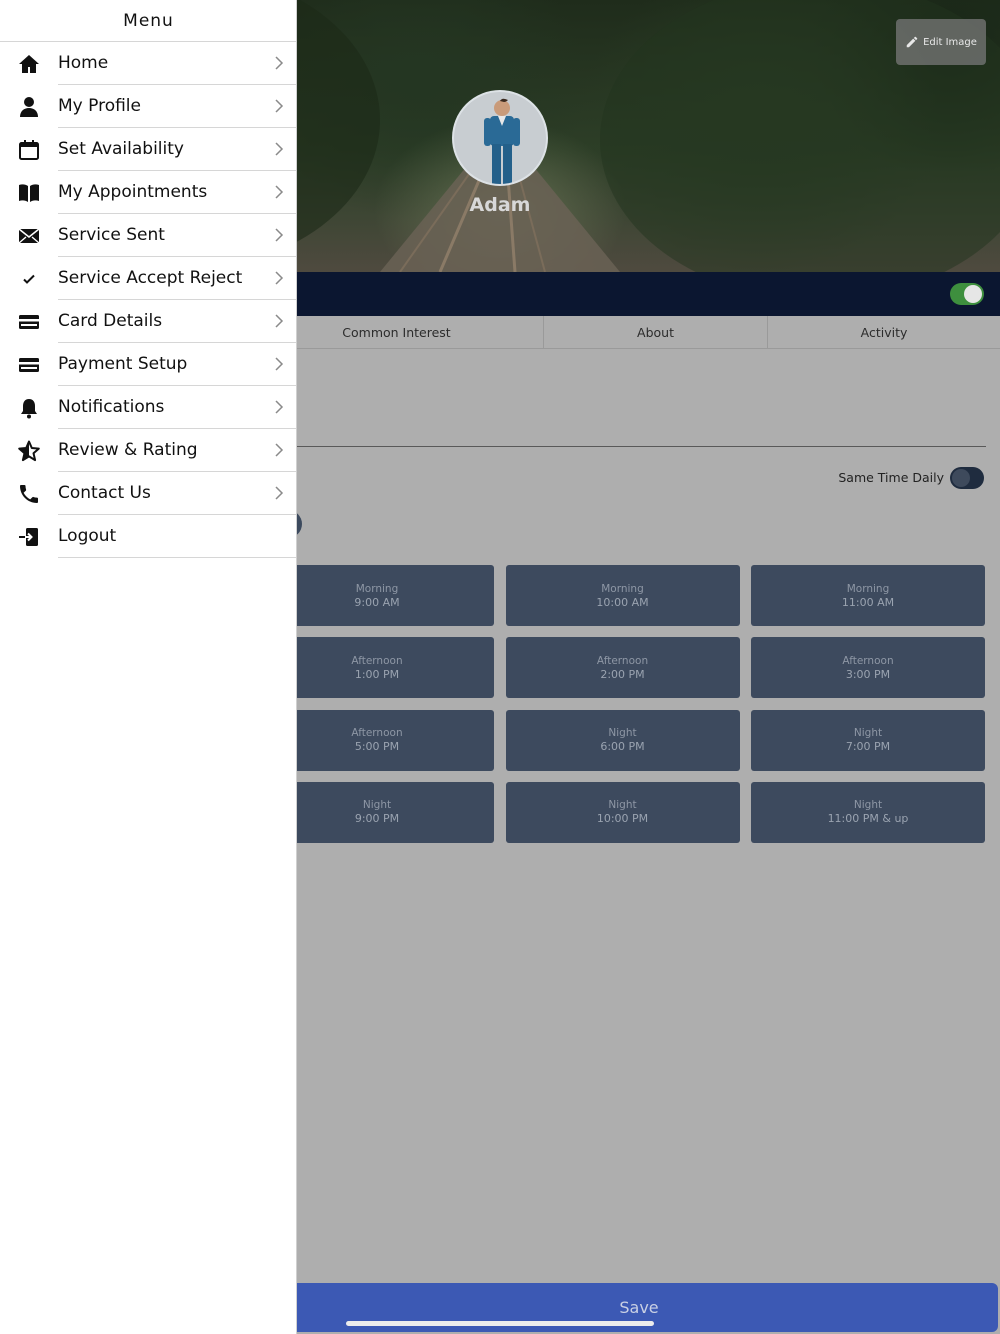  Describe the element at coordinates (128, 450) in the screenshot. I see `menu-item-label: Review & Rating` at that location.